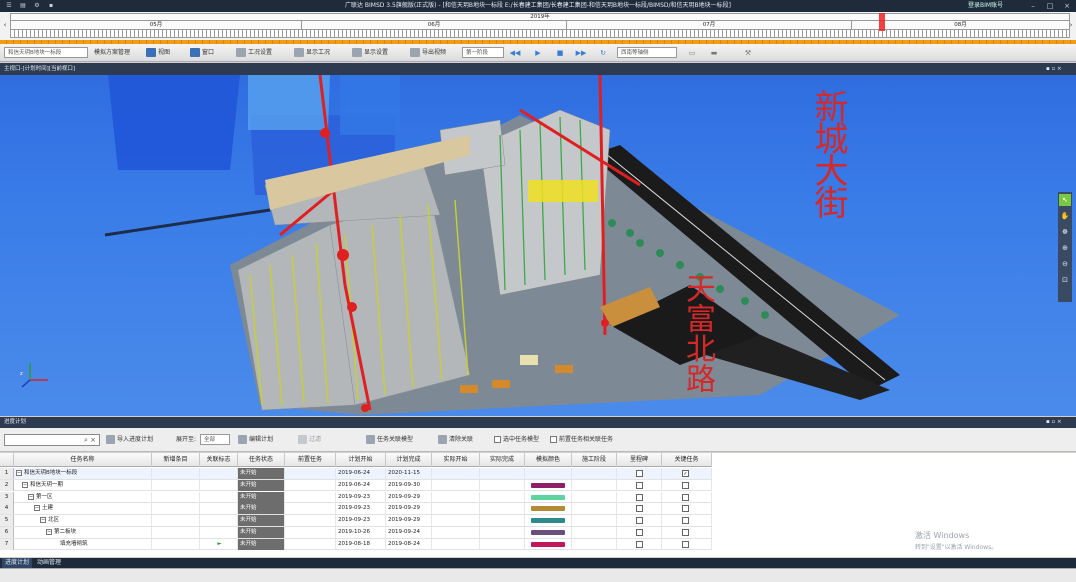  Describe the element at coordinates (409, 544) in the screenshot. I see `plan-end: 2019-08-24` at that location.